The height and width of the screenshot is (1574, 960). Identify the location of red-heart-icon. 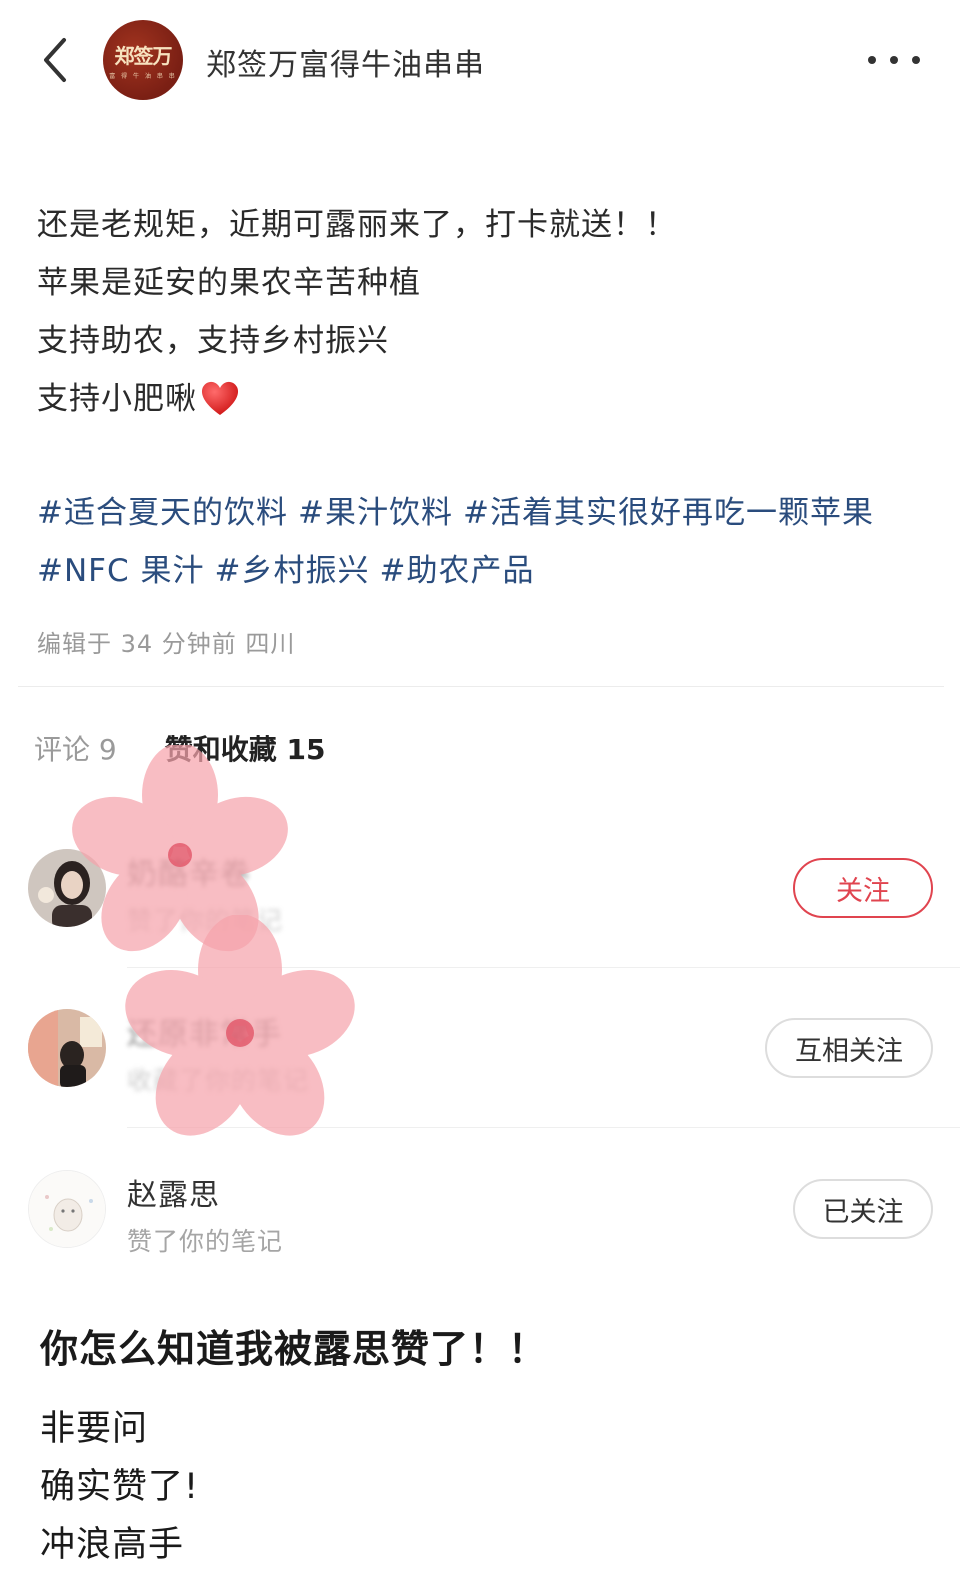
(220, 398).